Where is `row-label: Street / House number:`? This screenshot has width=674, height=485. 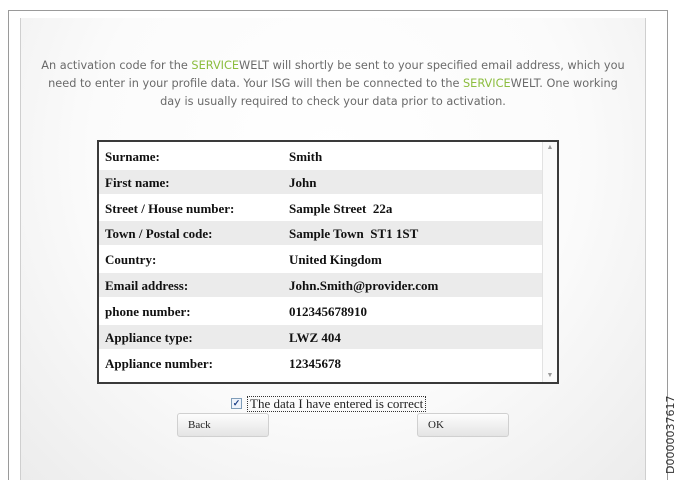
row-label: Street / House number: is located at coordinates (170, 208).